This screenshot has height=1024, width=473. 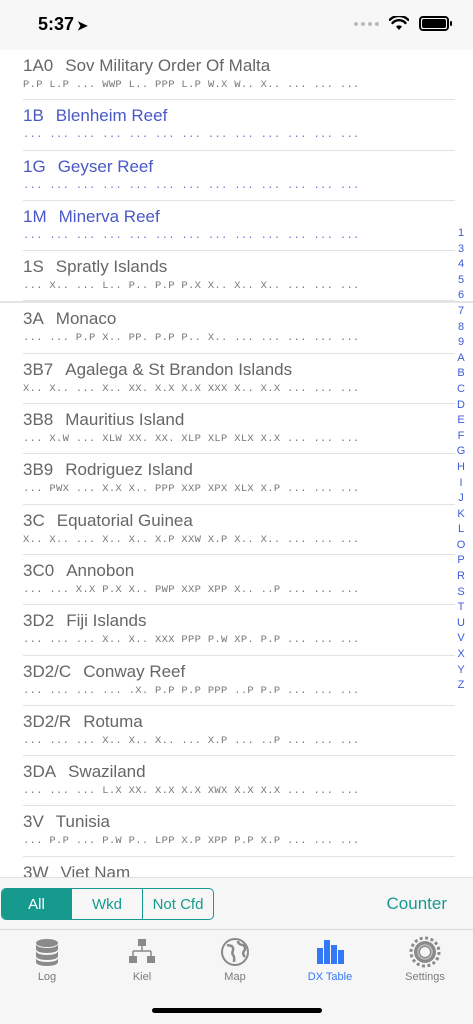 What do you see at coordinates (33, 267) in the screenshot?
I see `entity-prefix: 1S` at bounding box center [33, 267].